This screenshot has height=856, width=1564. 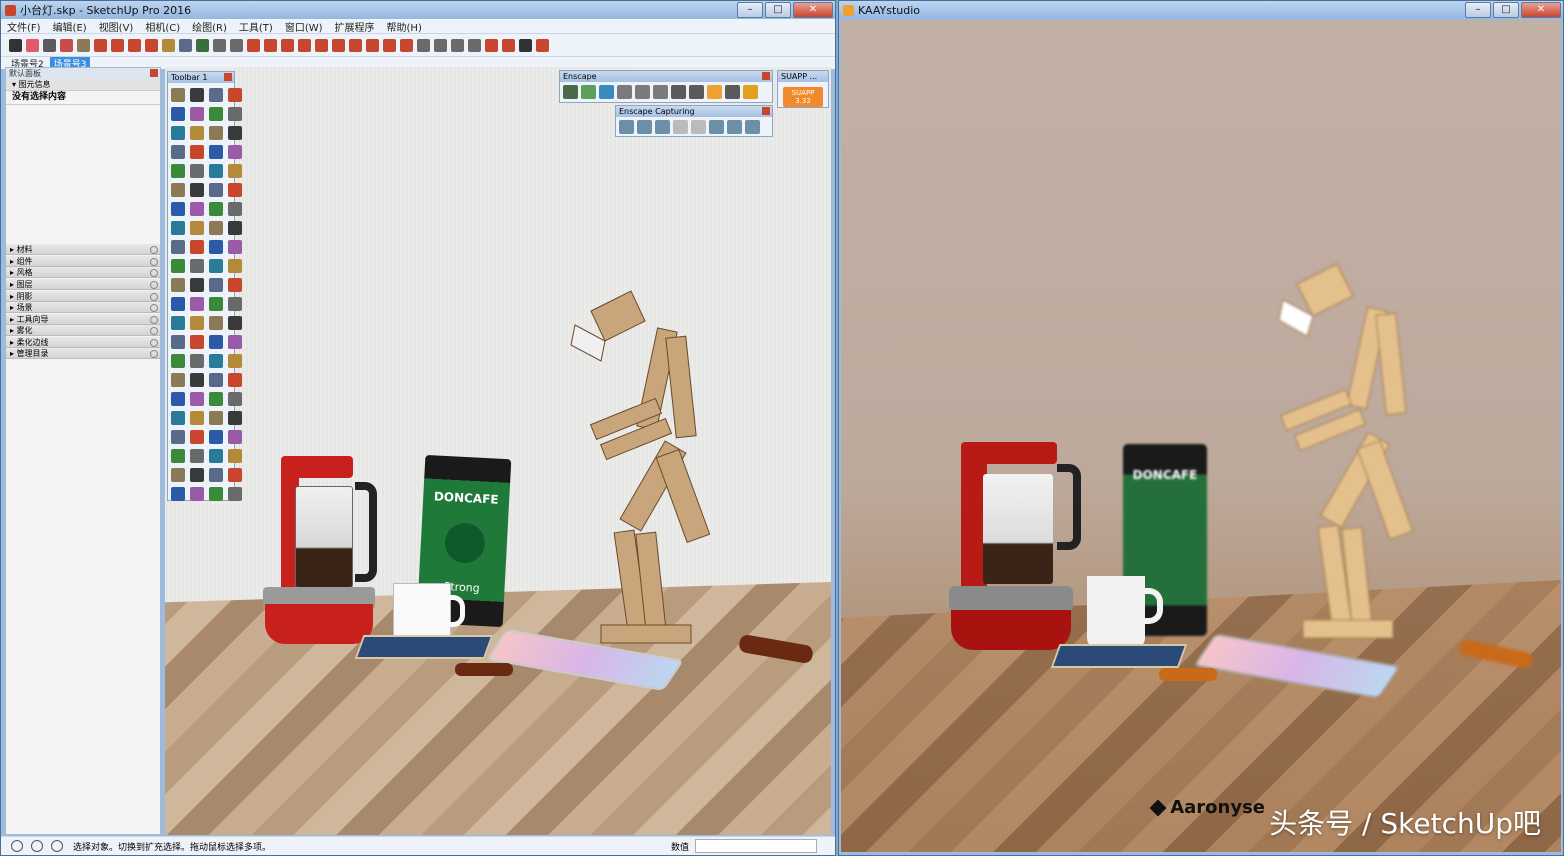 I want to click on tray-close-icon, so click(x=154, y=73).